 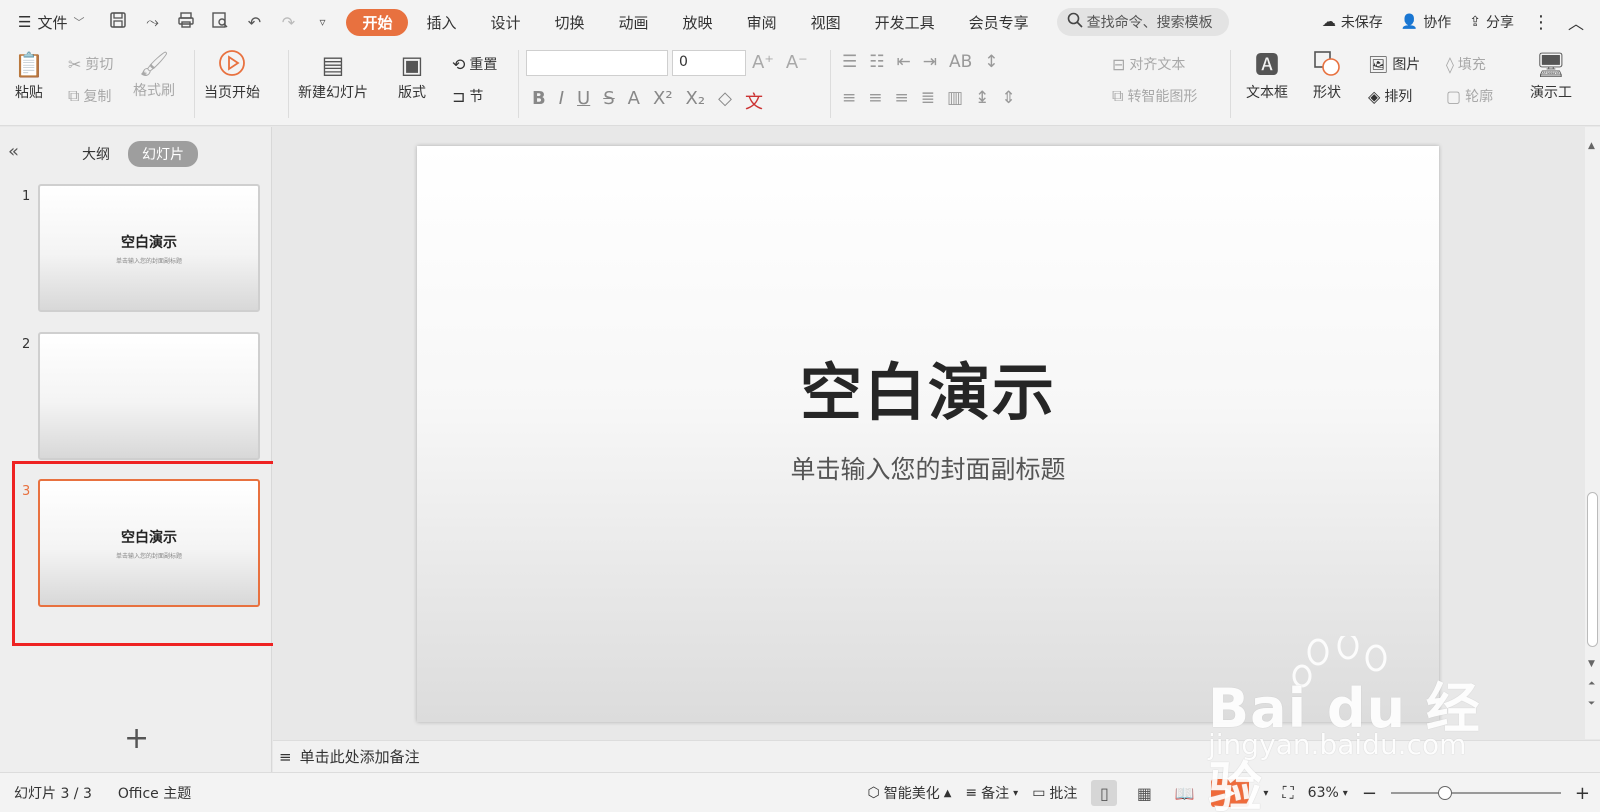 I want to click on layout-button: ▣ 版式, so click(x=412, y=75).